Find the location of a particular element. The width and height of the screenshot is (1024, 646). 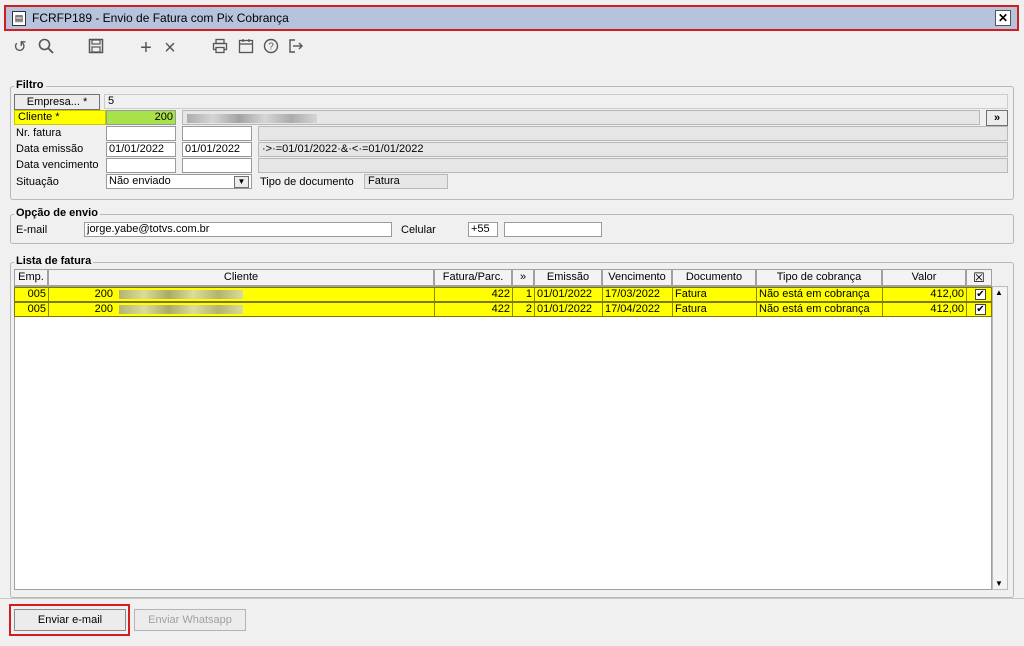

row-vencimento: 17/04/2022 is located at coordinates (638, 309).